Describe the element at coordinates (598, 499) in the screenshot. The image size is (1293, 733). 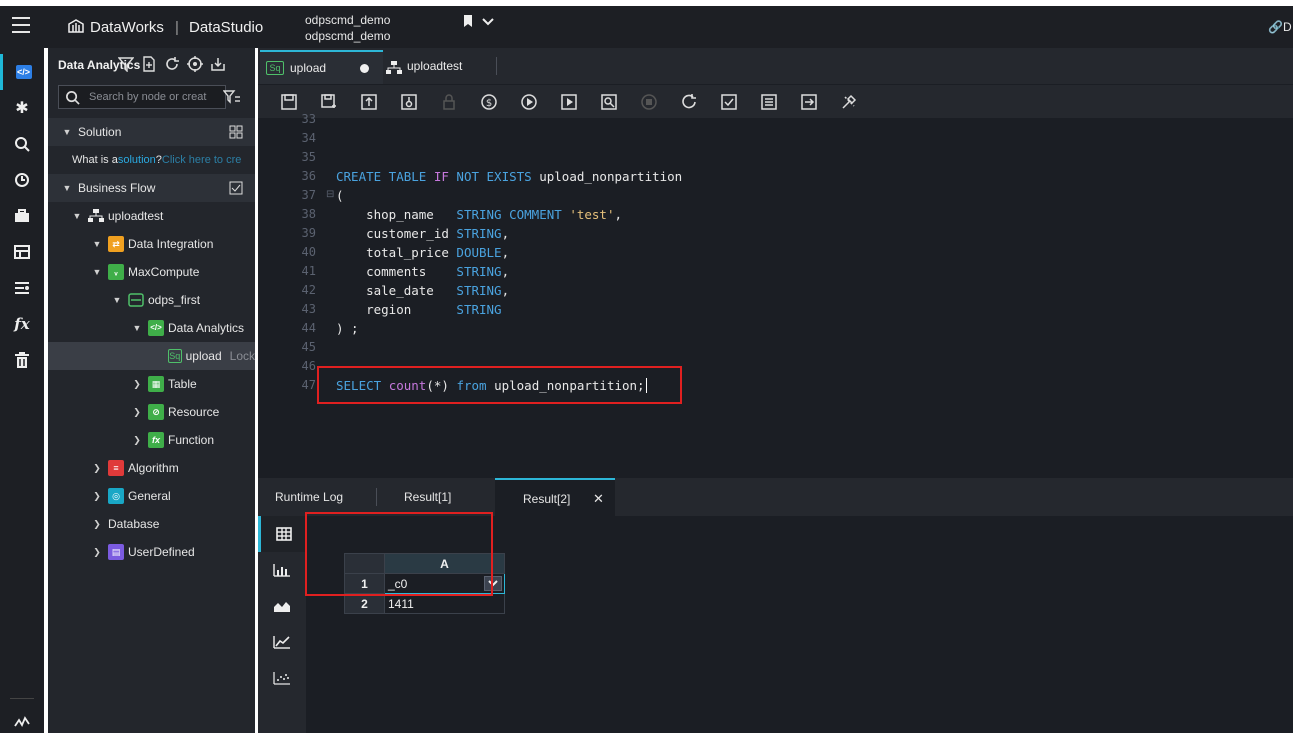
I see `close-icon: ✕` at that location.